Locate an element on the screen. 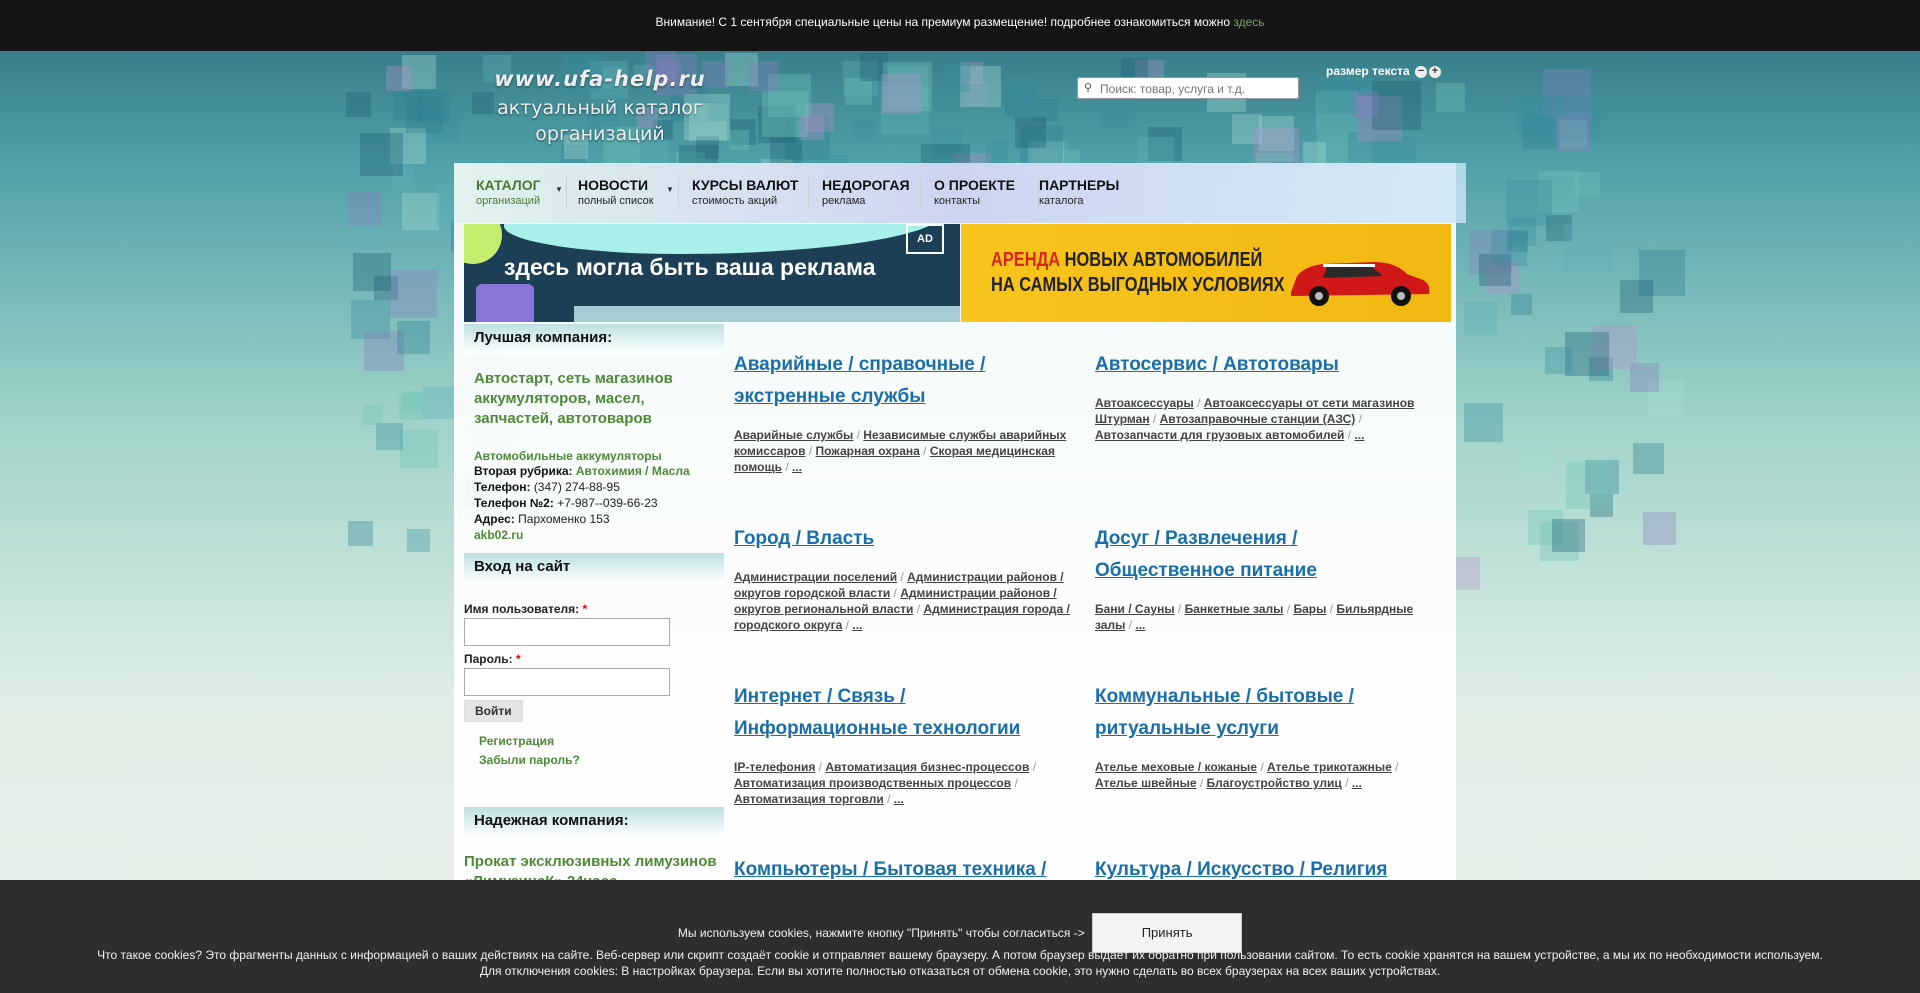 Image resolution: width=1920 pixels, height=993 pixels. subcategory-link: Бани / Сауны is located at coordinates (1135, 609).